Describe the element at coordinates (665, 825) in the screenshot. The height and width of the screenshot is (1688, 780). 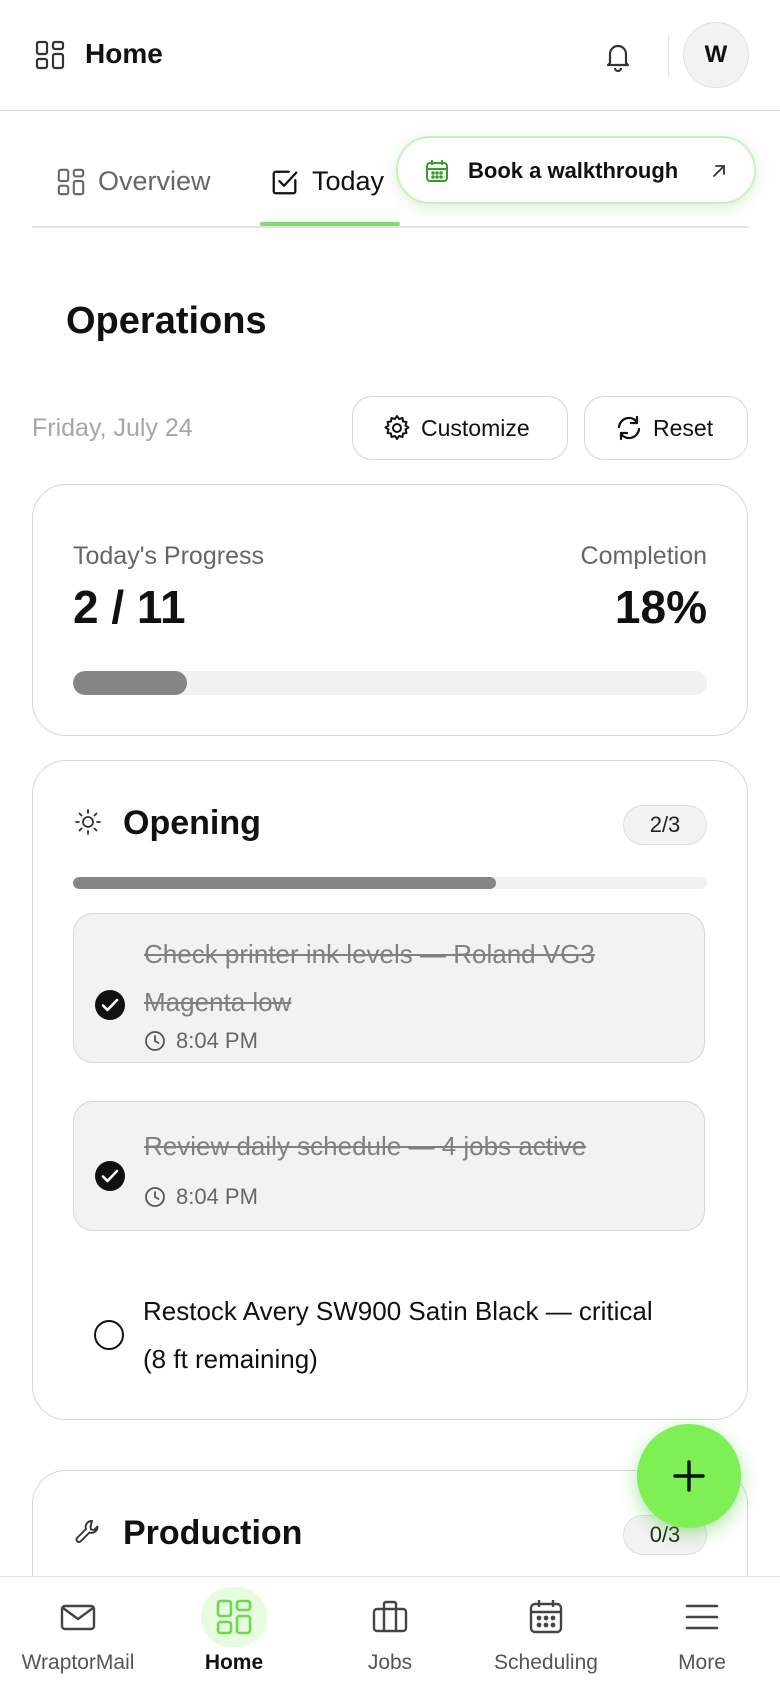
I see `opening-count-badge: 2/3` at that location.